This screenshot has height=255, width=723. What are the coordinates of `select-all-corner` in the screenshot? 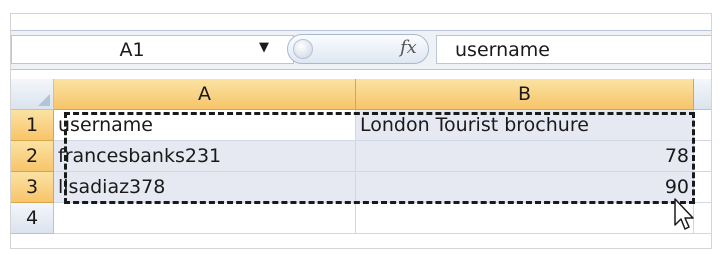 It's located at (32, 94).